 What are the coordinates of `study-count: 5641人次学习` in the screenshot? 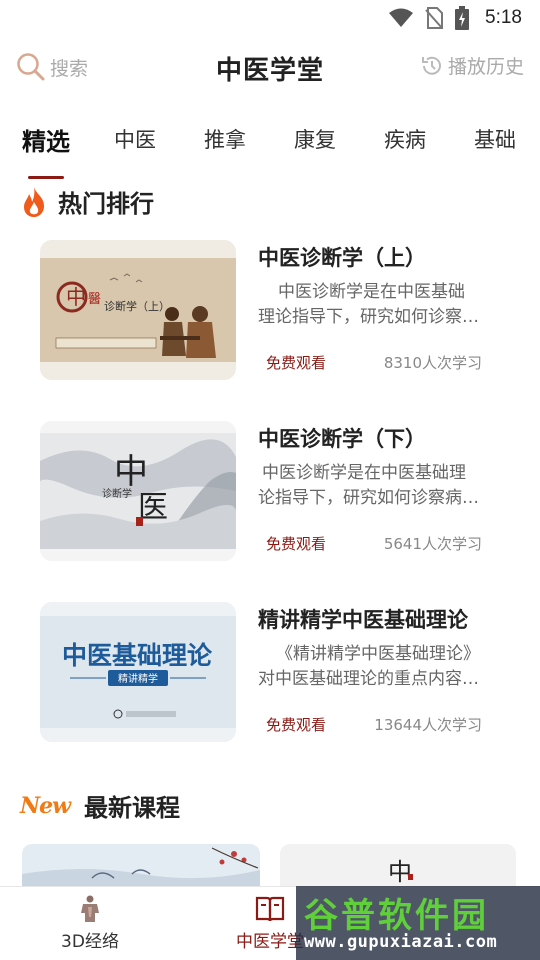 It's located at (432, 544).